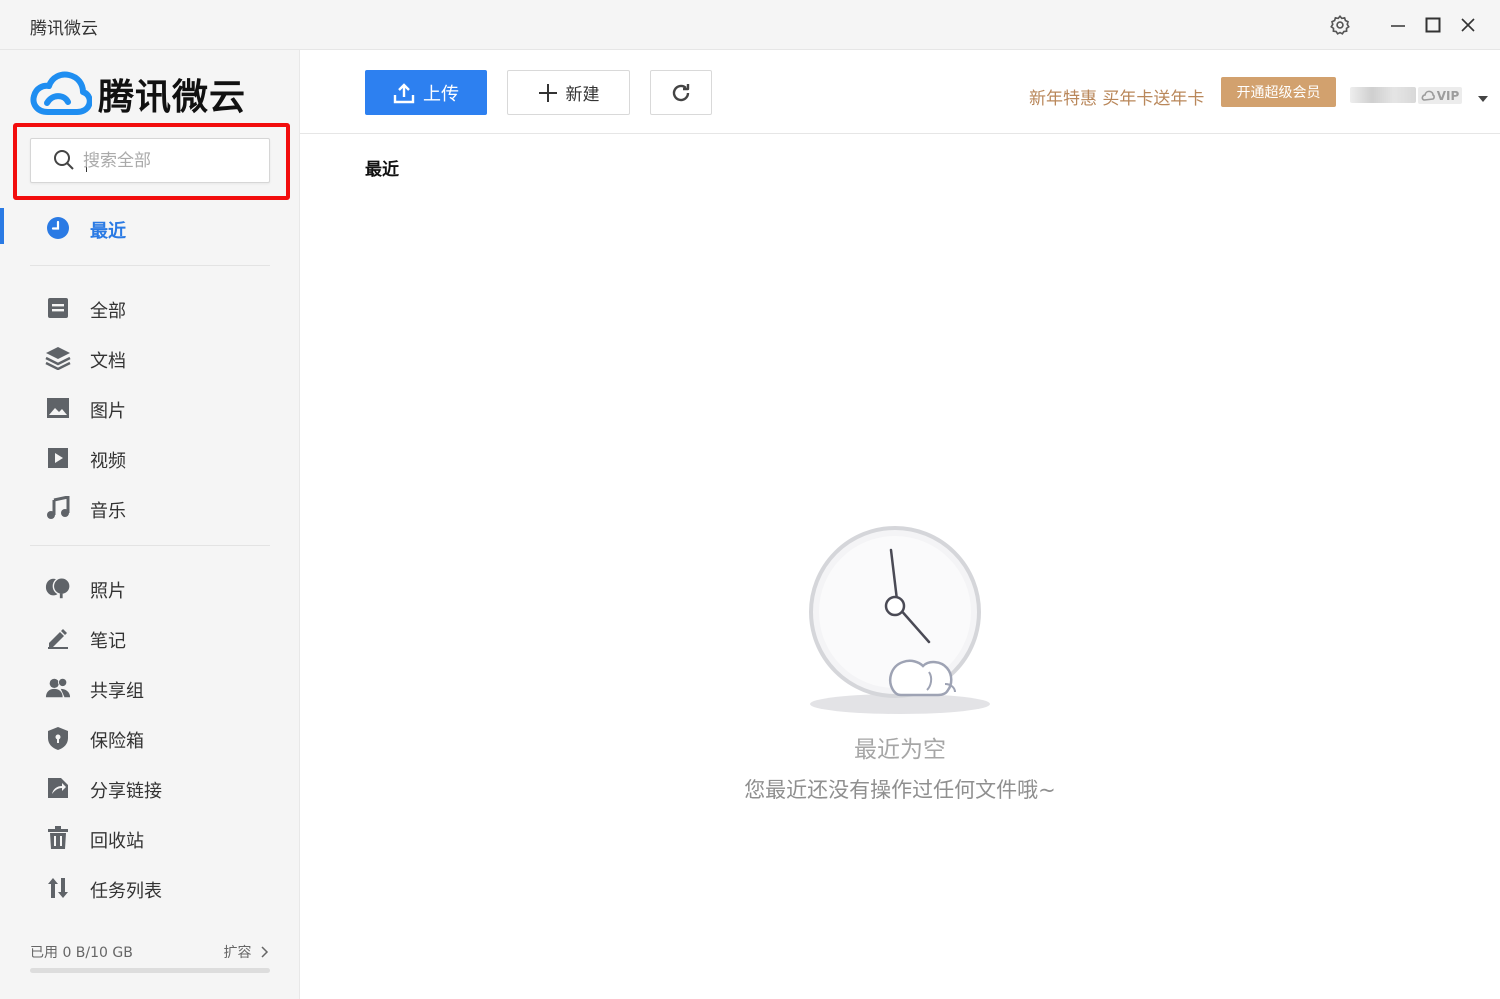  I want to click on sidebar-item-label: 视频, so click(108, 461).